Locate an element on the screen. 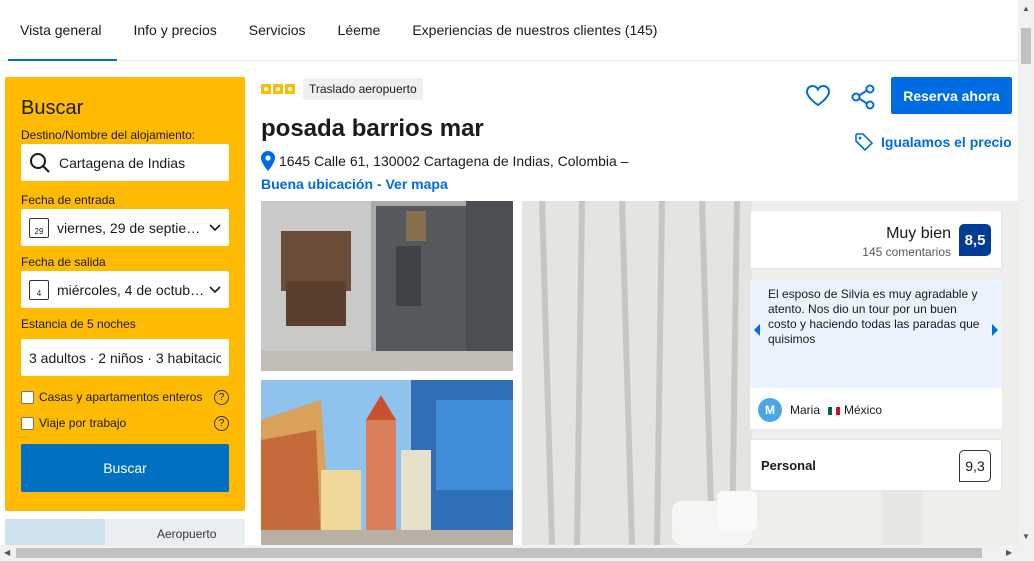 The width and height of the screenshot is (1034, 561). destination-value: Cartagena de Indias is located at coordinates (122, 162).